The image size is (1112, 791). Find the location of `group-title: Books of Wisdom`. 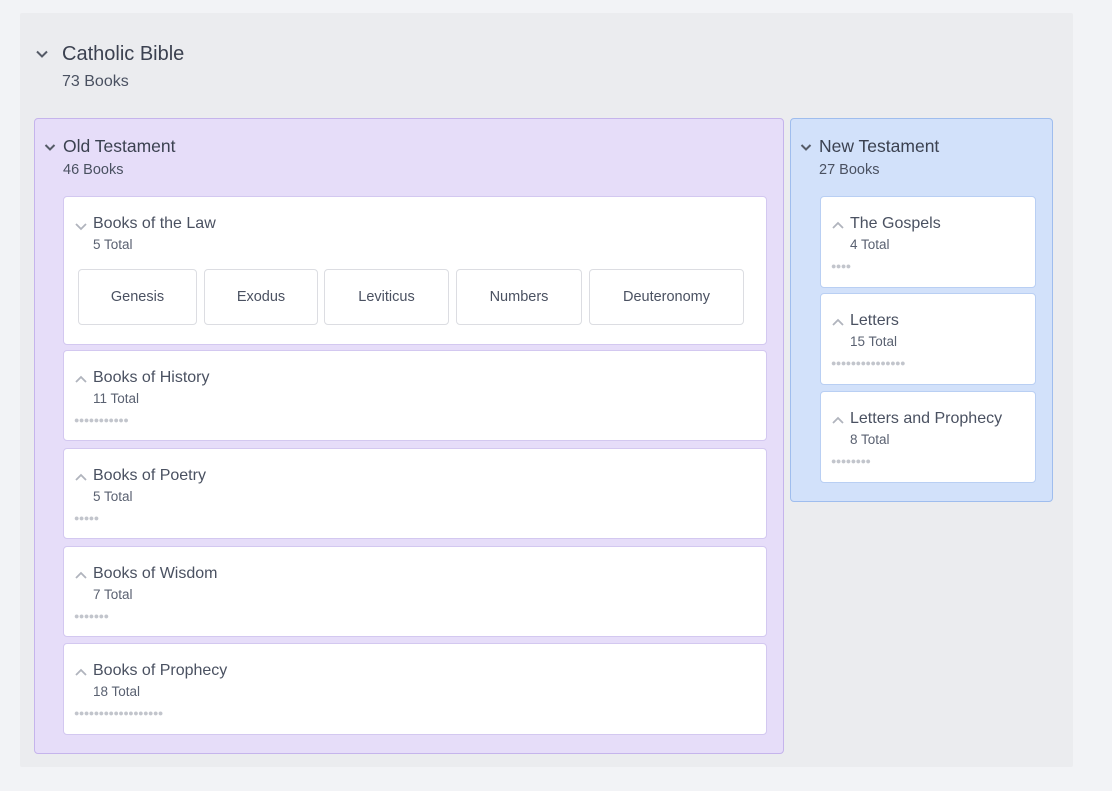

group-title: Books of Wisdom is located at coordinates (155, 573).